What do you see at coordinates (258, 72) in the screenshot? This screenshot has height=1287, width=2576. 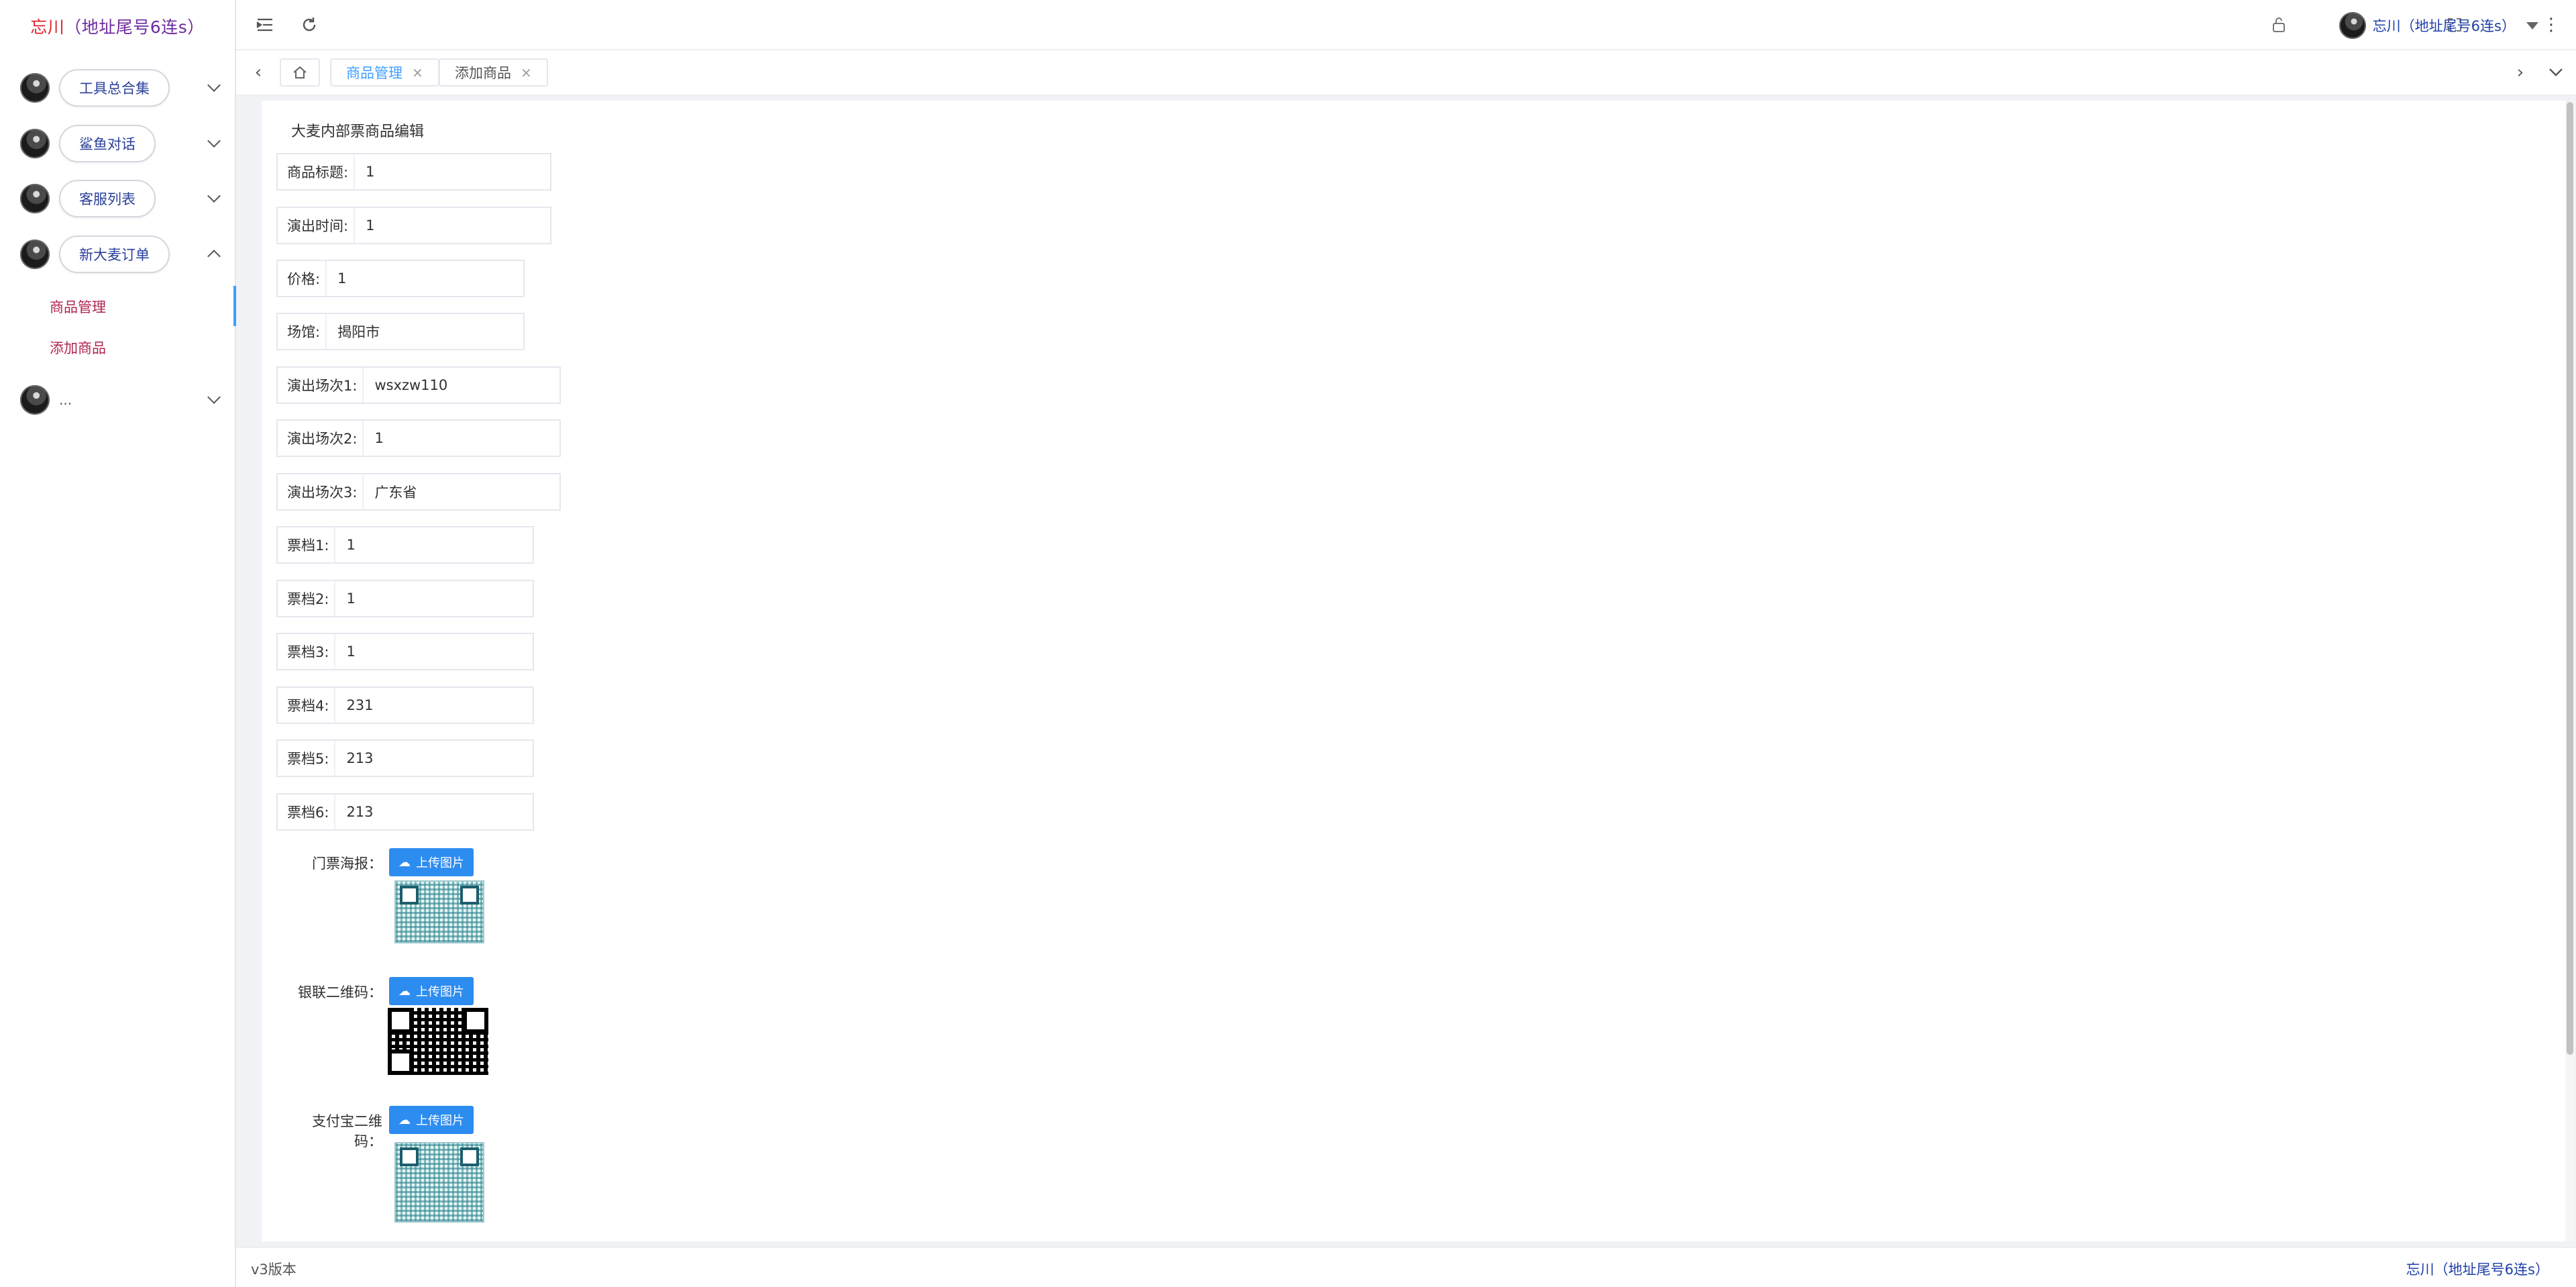 I see `chevron-left-icon: ‹` at bounding box center [258, 72].